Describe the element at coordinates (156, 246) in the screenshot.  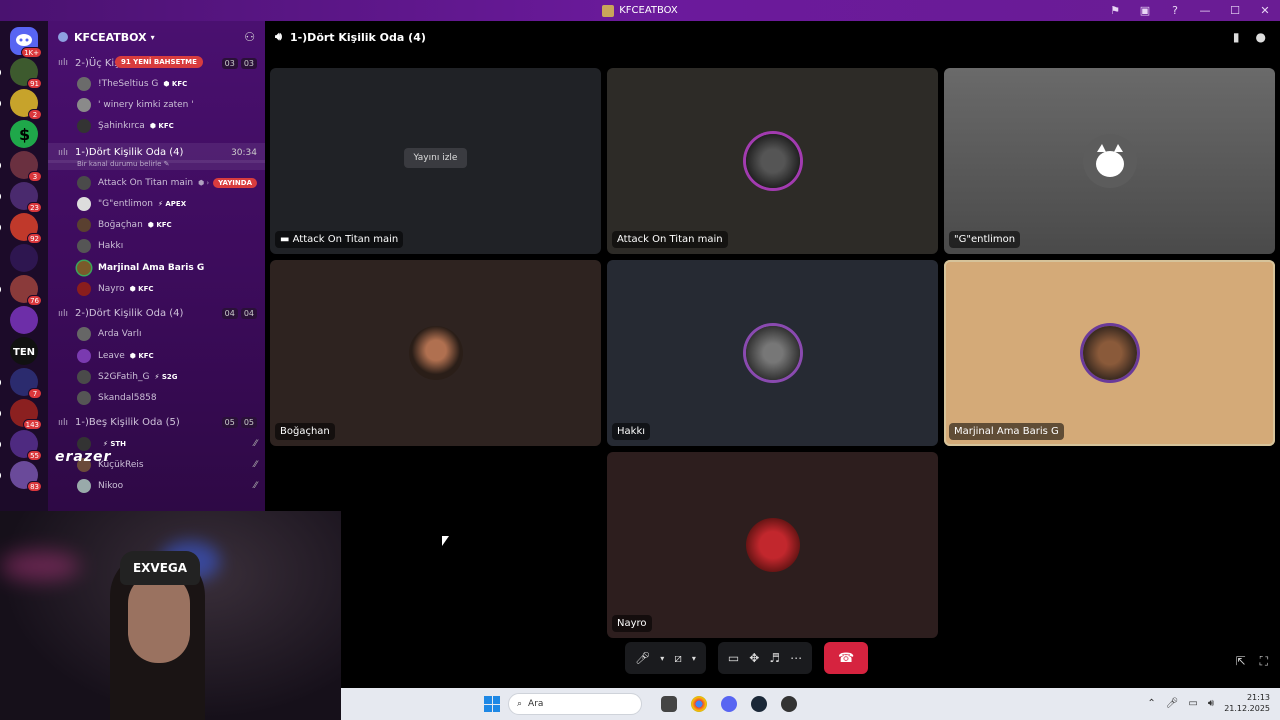
I see `voice-user: Hakkı` at that location.